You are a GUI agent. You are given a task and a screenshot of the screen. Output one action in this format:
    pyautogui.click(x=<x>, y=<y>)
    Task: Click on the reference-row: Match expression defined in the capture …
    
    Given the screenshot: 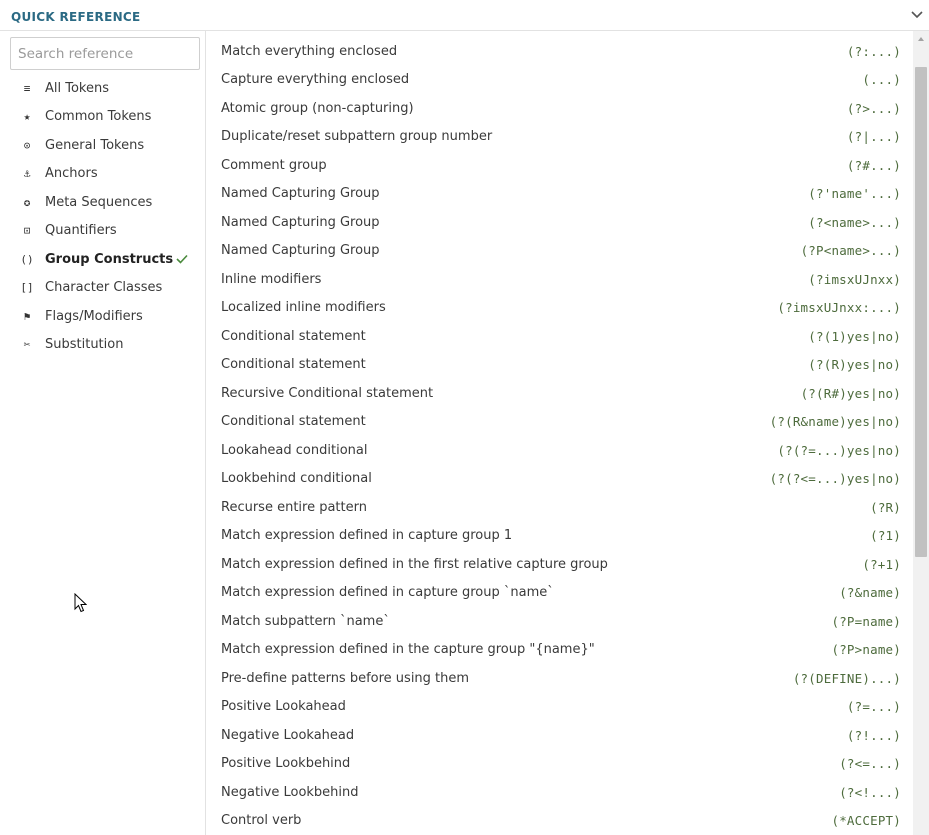 What is the action you would take?
    pyautogui.click(x=560, y=650)
    